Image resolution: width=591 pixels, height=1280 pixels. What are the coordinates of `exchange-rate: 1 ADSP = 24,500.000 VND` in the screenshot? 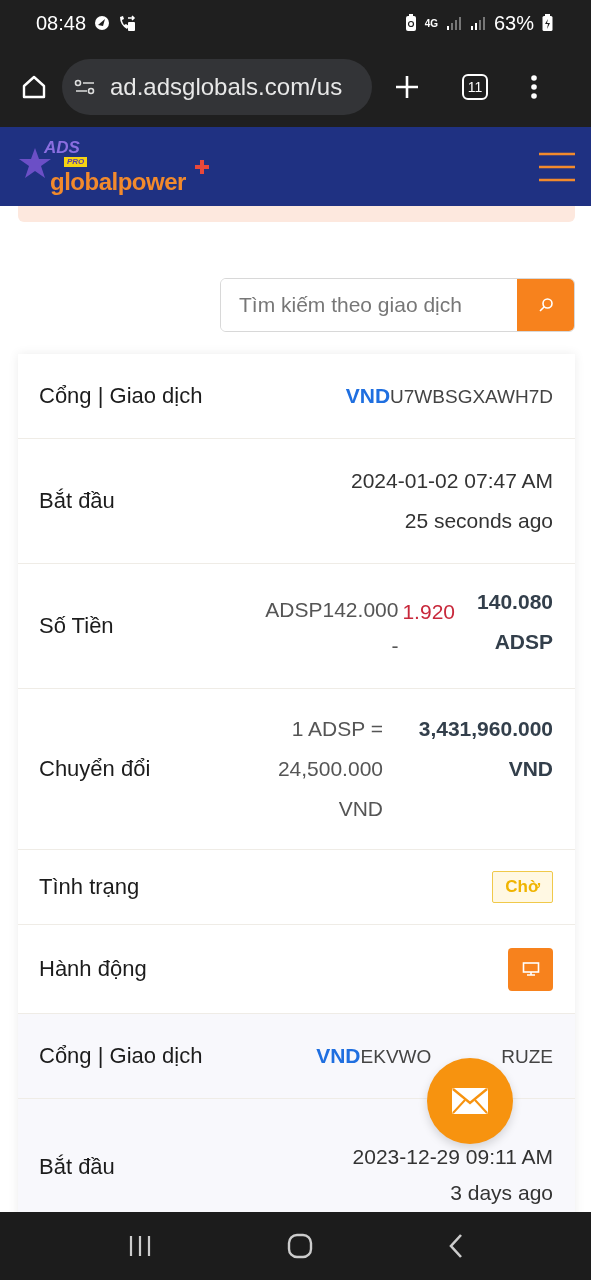 It's located at (329, 769).